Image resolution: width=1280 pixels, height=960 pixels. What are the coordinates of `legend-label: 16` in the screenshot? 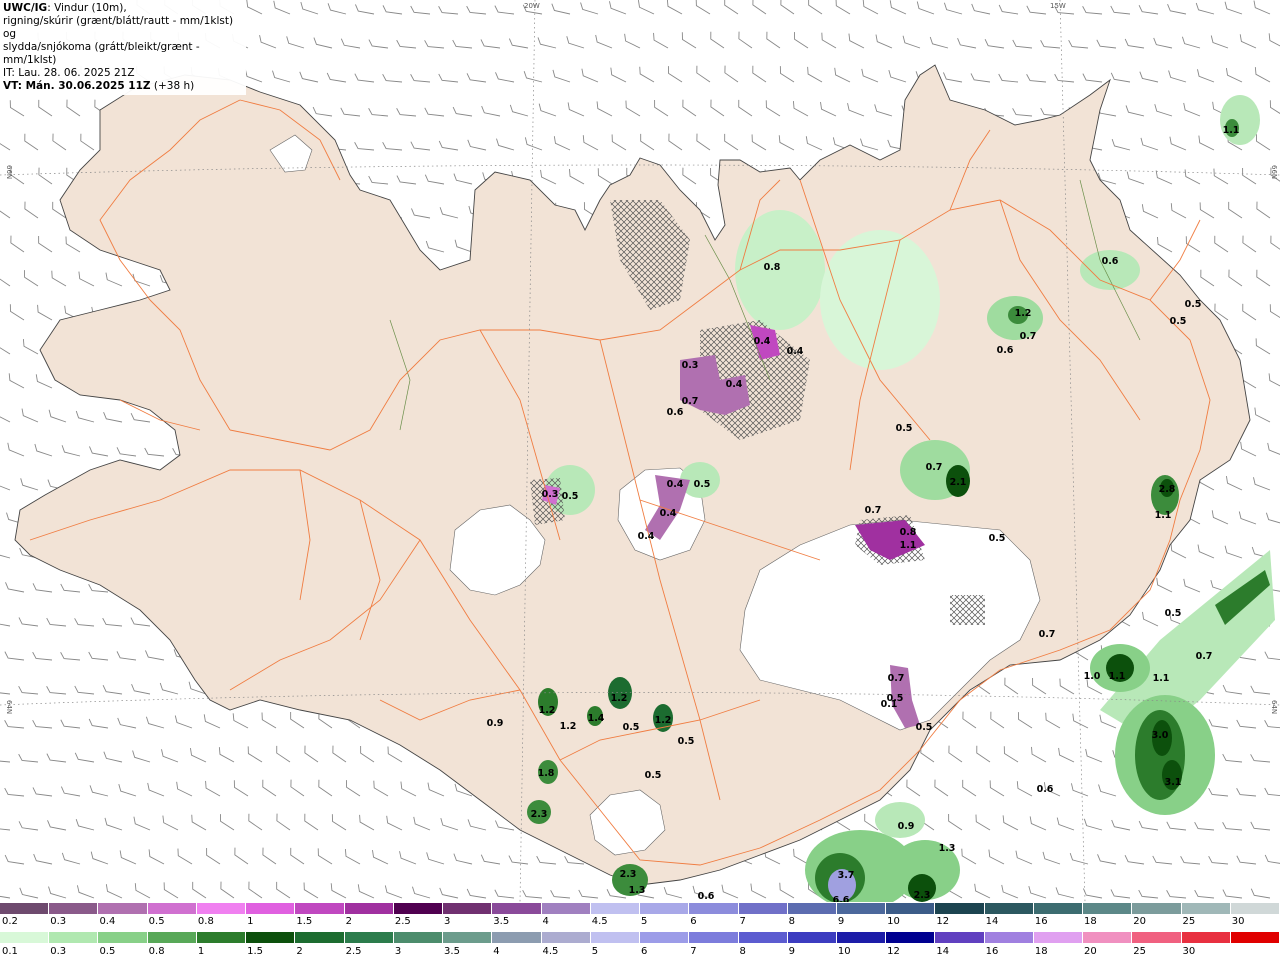 It's located at (1041, 921).